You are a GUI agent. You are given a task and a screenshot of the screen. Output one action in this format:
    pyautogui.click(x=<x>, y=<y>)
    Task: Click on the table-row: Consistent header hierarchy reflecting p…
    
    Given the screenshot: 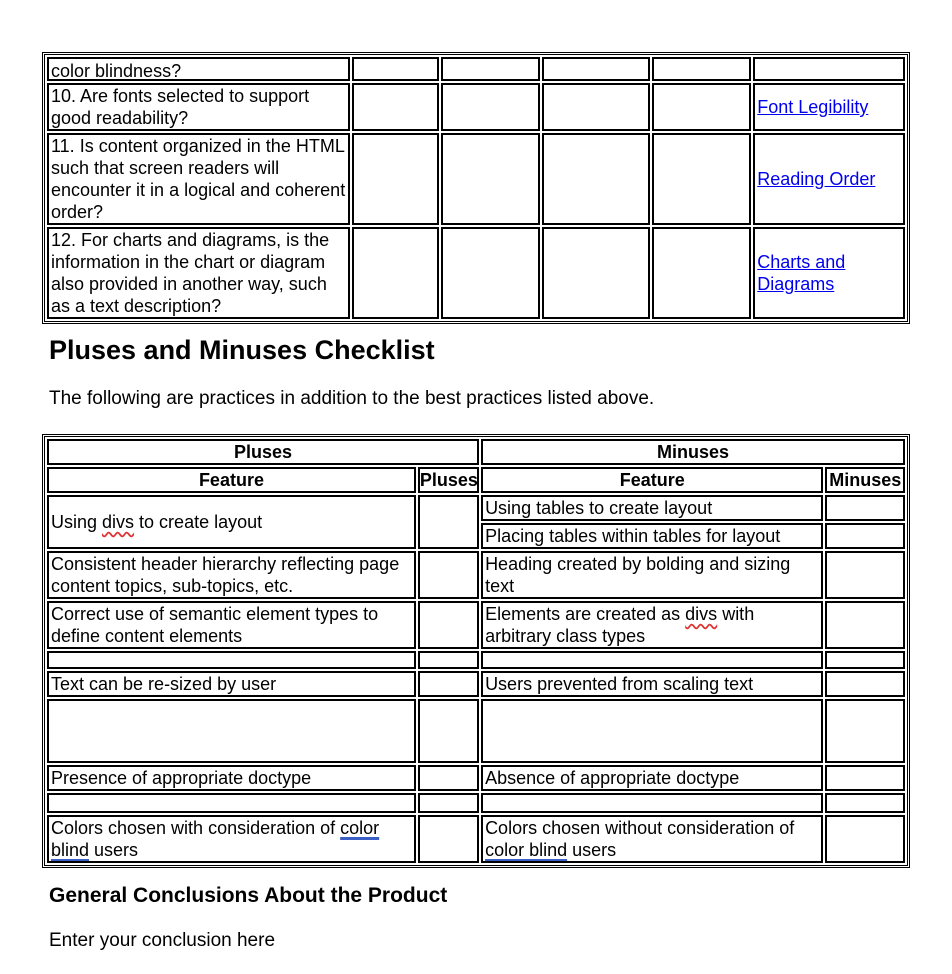 What is the action you would take?
    pyautogui.click(x=476, y=575)
    